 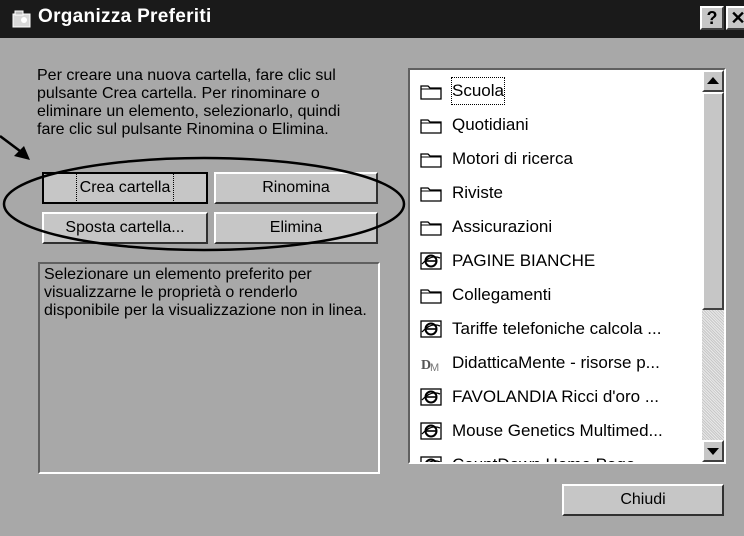 I want to click on annotation-ellipse, so click(x=204, y=204).